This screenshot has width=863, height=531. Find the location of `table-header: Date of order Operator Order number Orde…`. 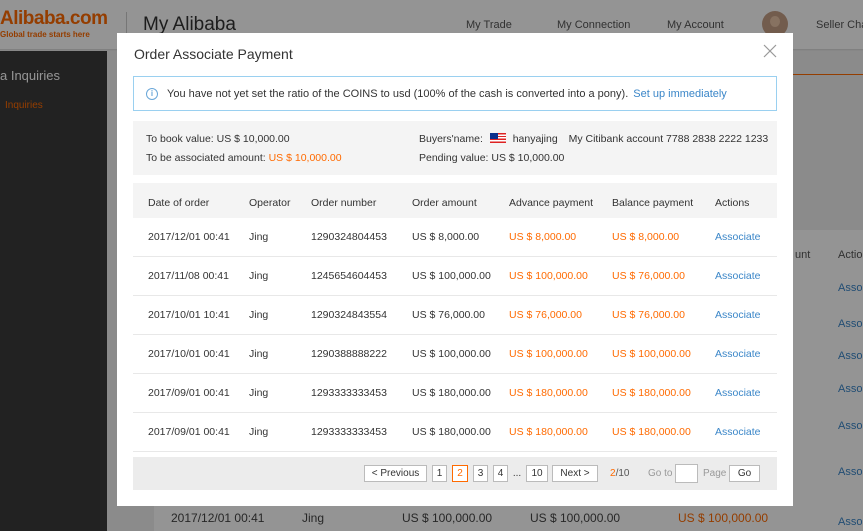

table-header: Date of order Operator Order number Orde… is located at coordinates (455, 200).